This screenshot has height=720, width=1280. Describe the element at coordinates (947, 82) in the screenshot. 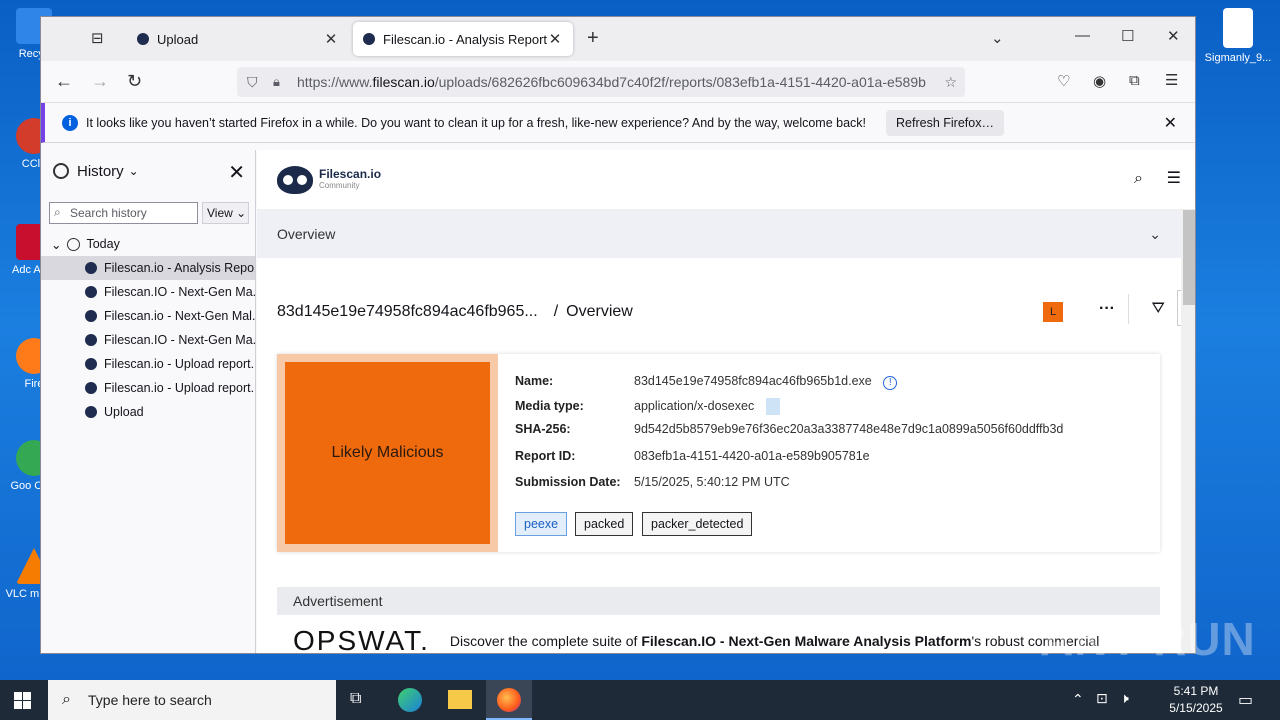

I see `bookmark-star-icon: ☆` at that location.